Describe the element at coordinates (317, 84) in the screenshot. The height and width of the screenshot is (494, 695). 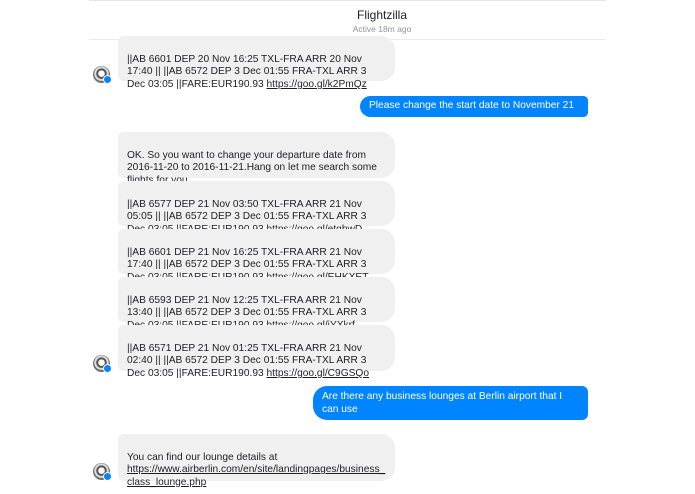
I see `booking-link: https://goo.gl/k2PmQz` at that location.